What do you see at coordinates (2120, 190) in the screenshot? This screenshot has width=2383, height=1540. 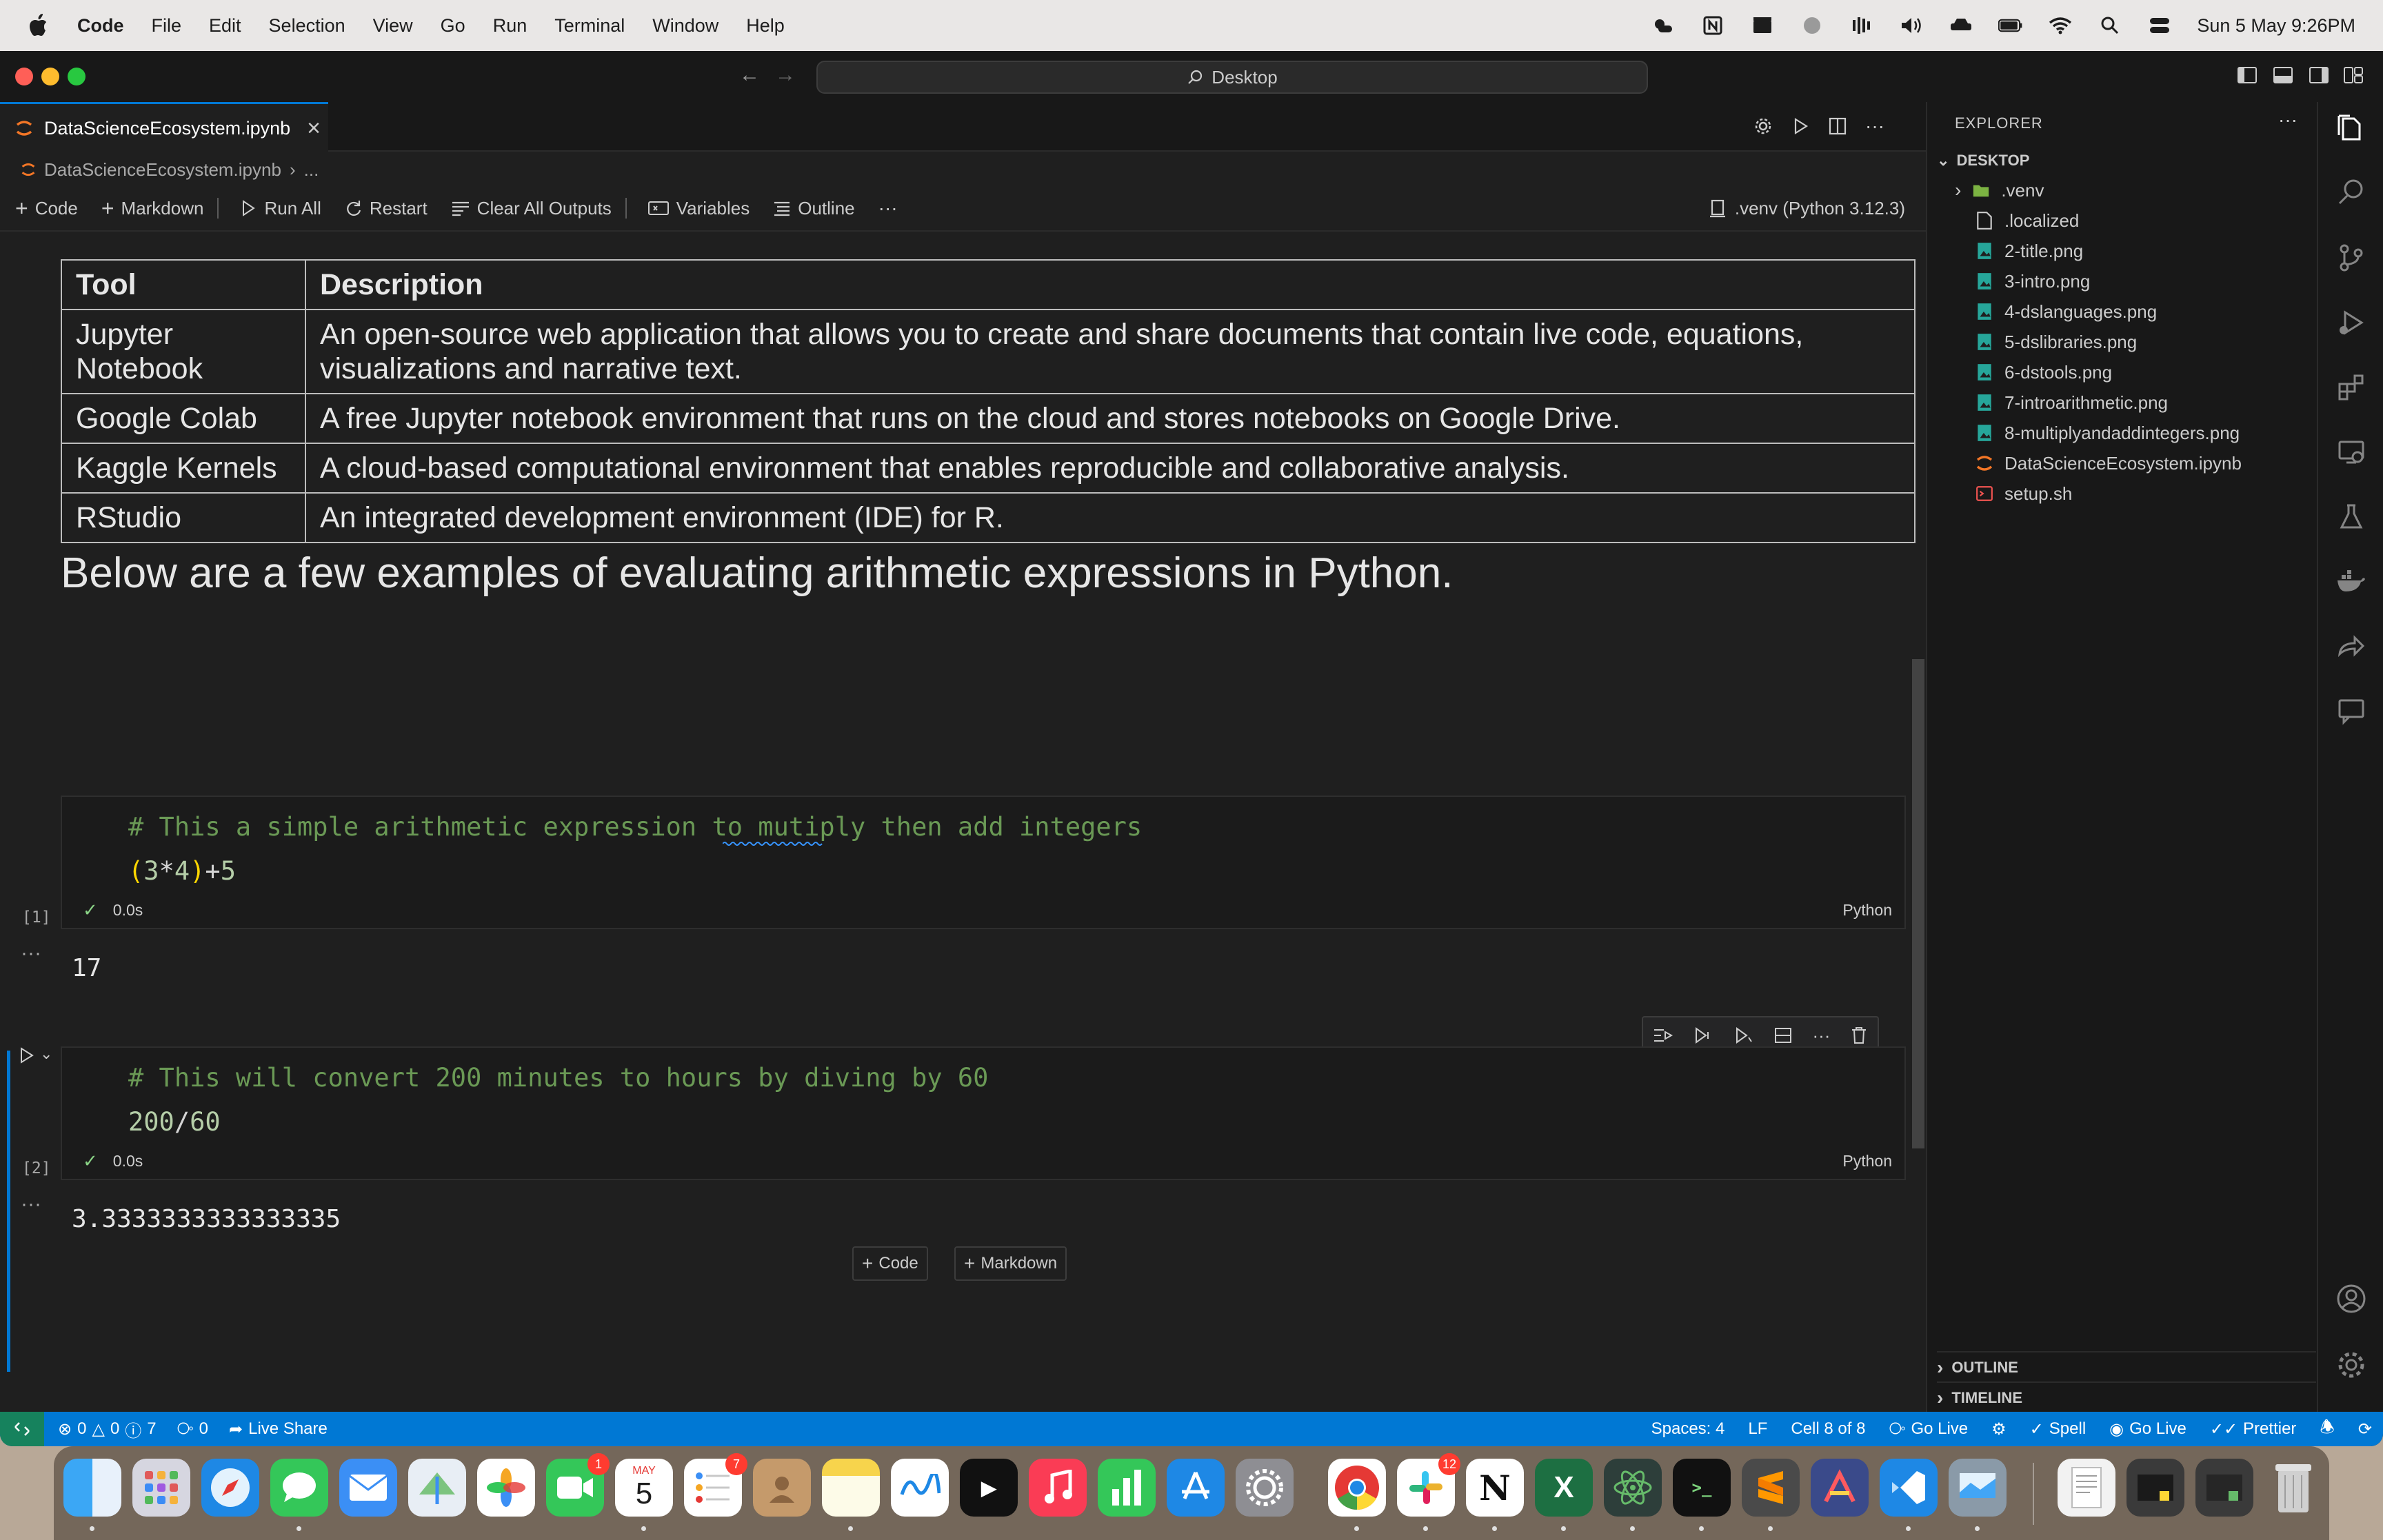 I see `tree-item-venv: › .venv` at bounding box center [2120, 190].